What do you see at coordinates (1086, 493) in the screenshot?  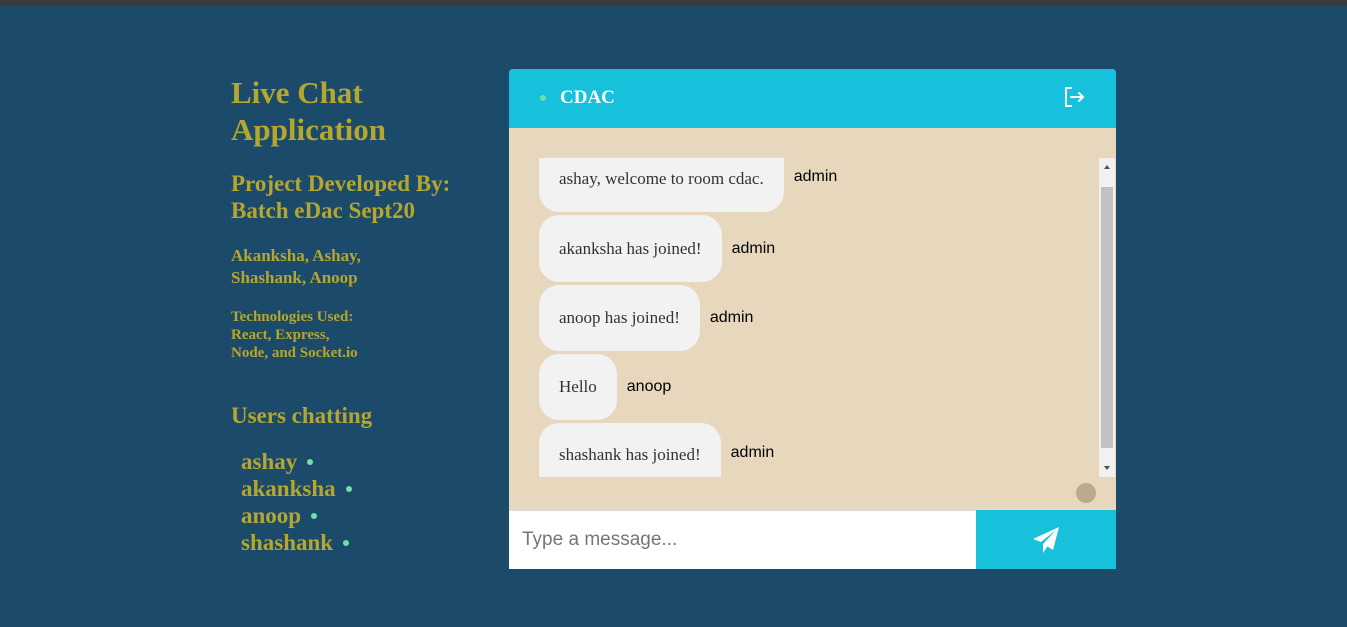 I see `scroll-bottom-button` at bounding box center [1086, 493].